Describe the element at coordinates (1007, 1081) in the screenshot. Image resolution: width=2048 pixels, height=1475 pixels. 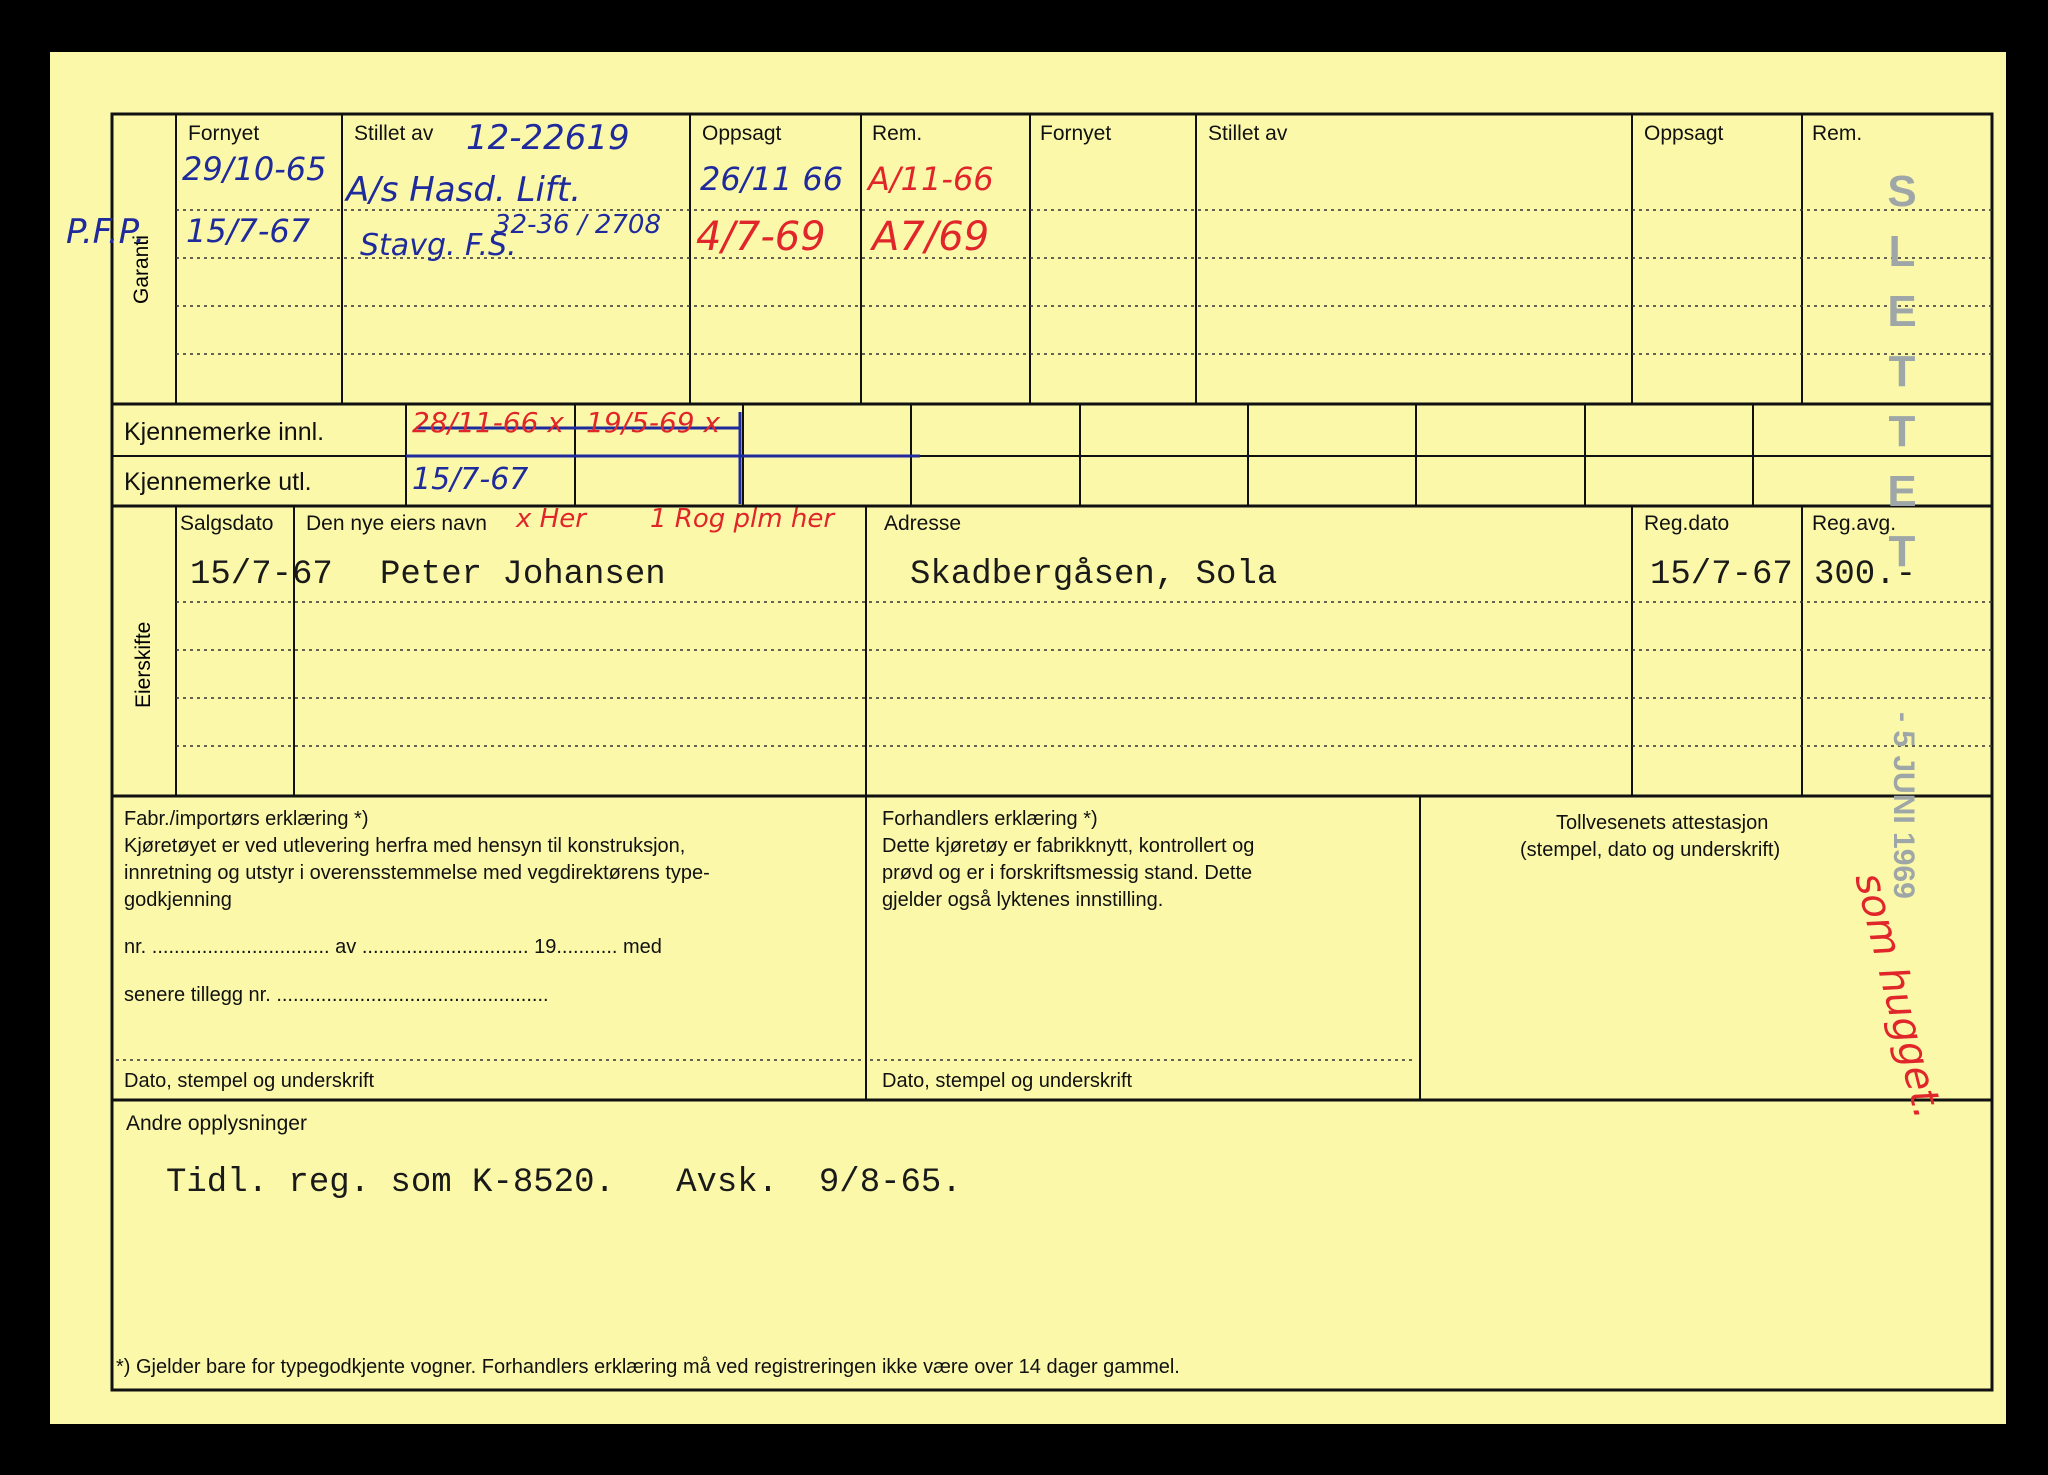
I see `forh-footer: Dato, stempel og underskrift` at that location.